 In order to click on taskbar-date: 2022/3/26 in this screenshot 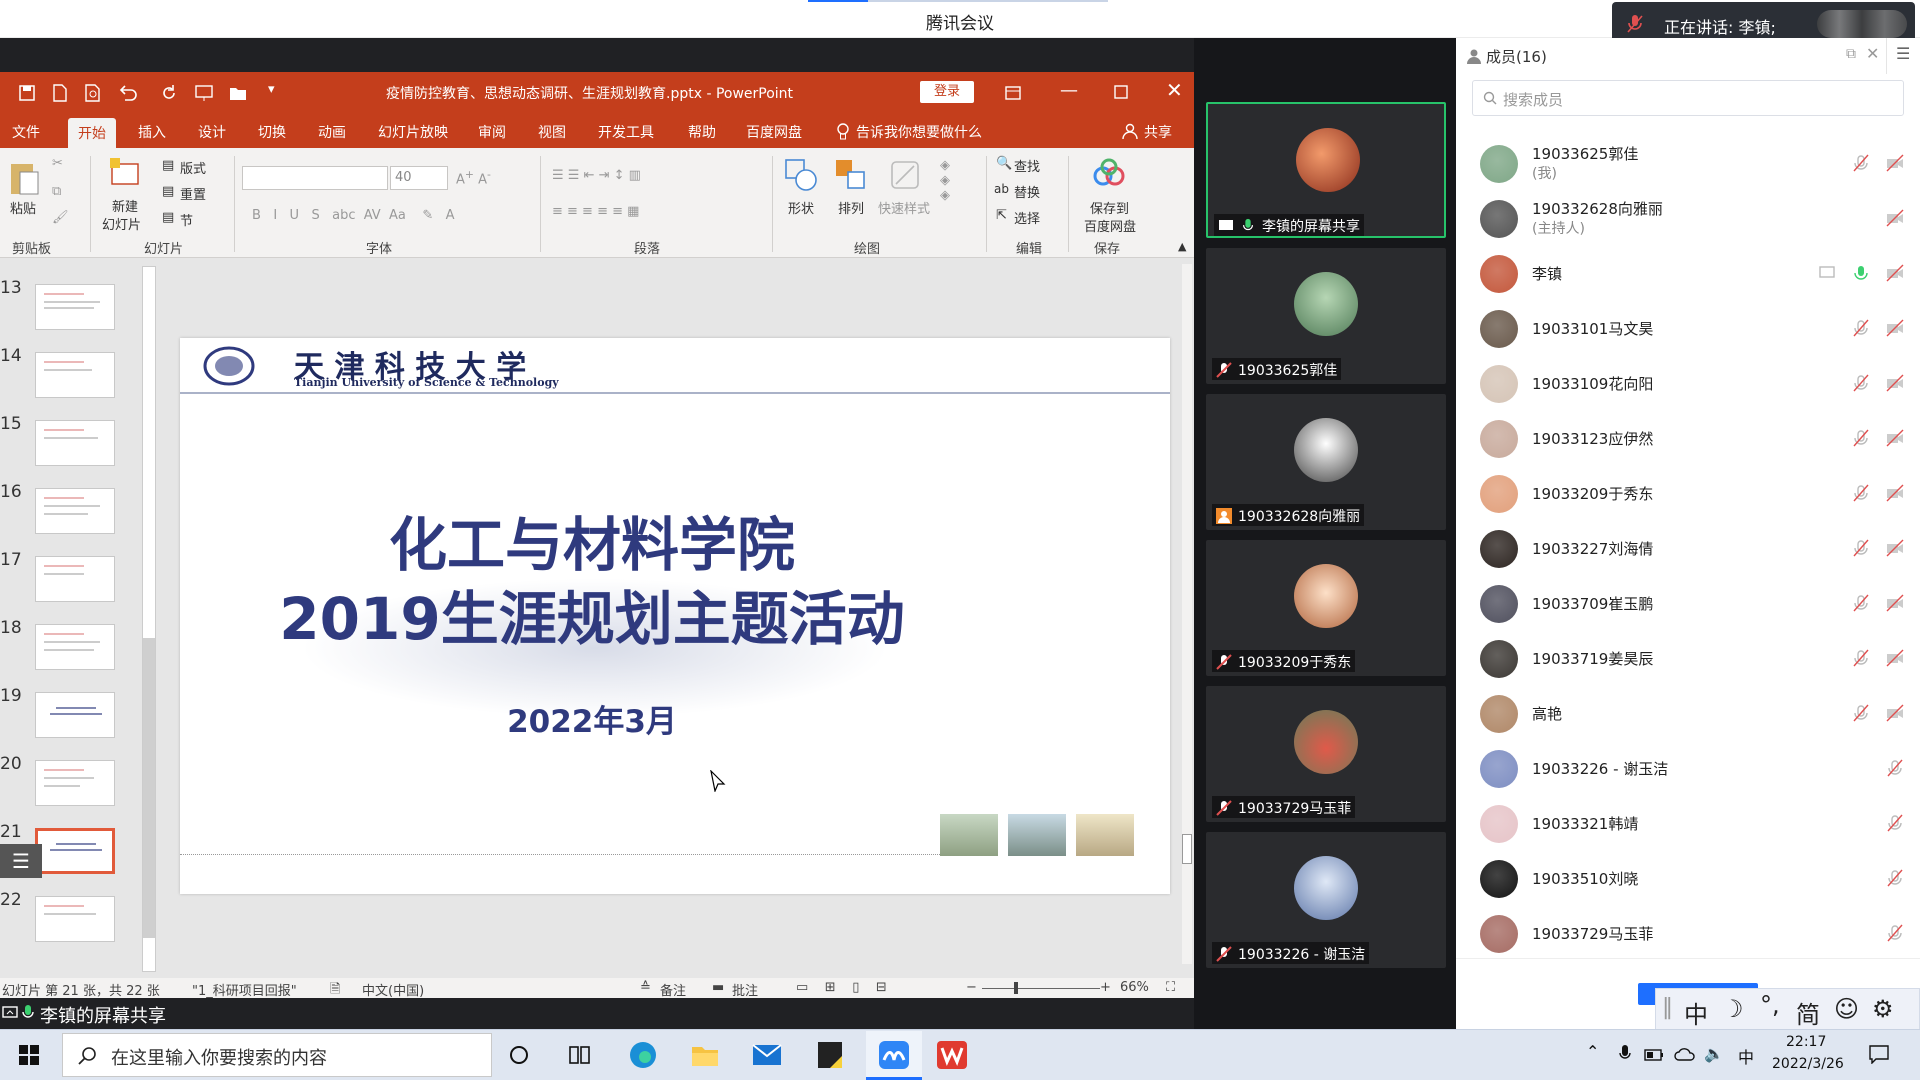, I will do `click(1808, 1064)`.